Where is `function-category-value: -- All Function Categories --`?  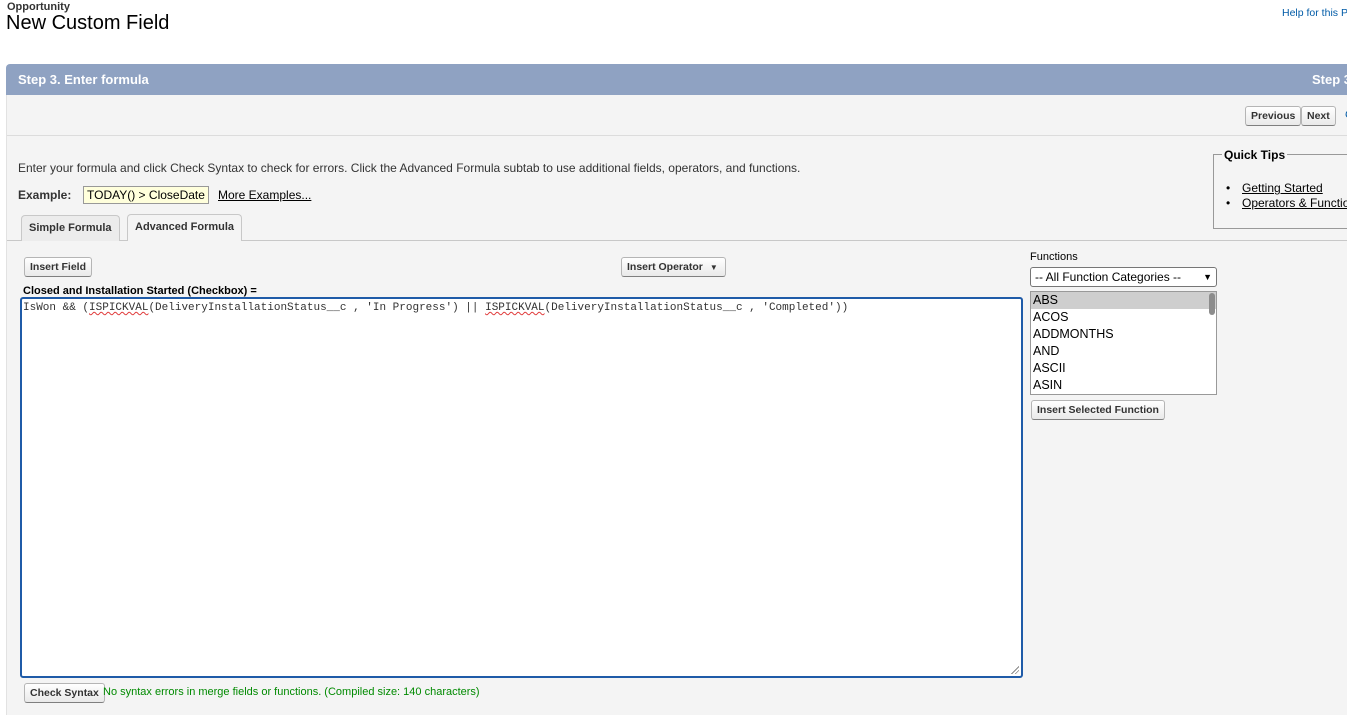 function-category-value: -- All Function Categories -- is located at coordinates (1108, 277).